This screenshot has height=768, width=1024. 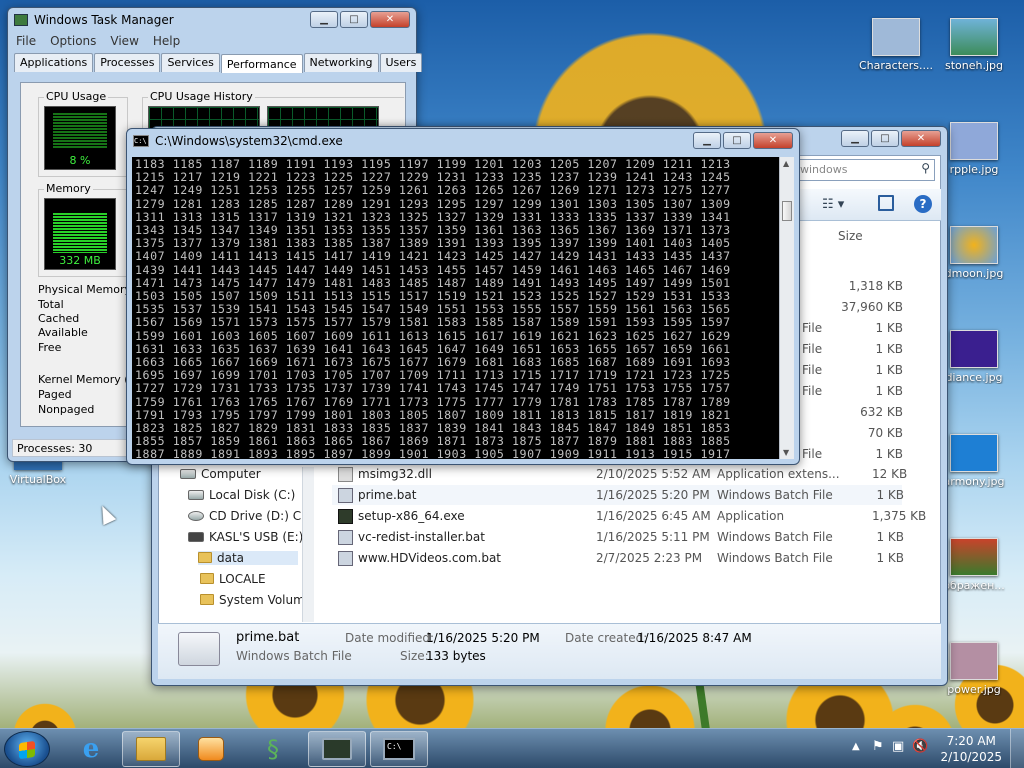 I want to click on tab-services: Services, so click(x=190, y=62).